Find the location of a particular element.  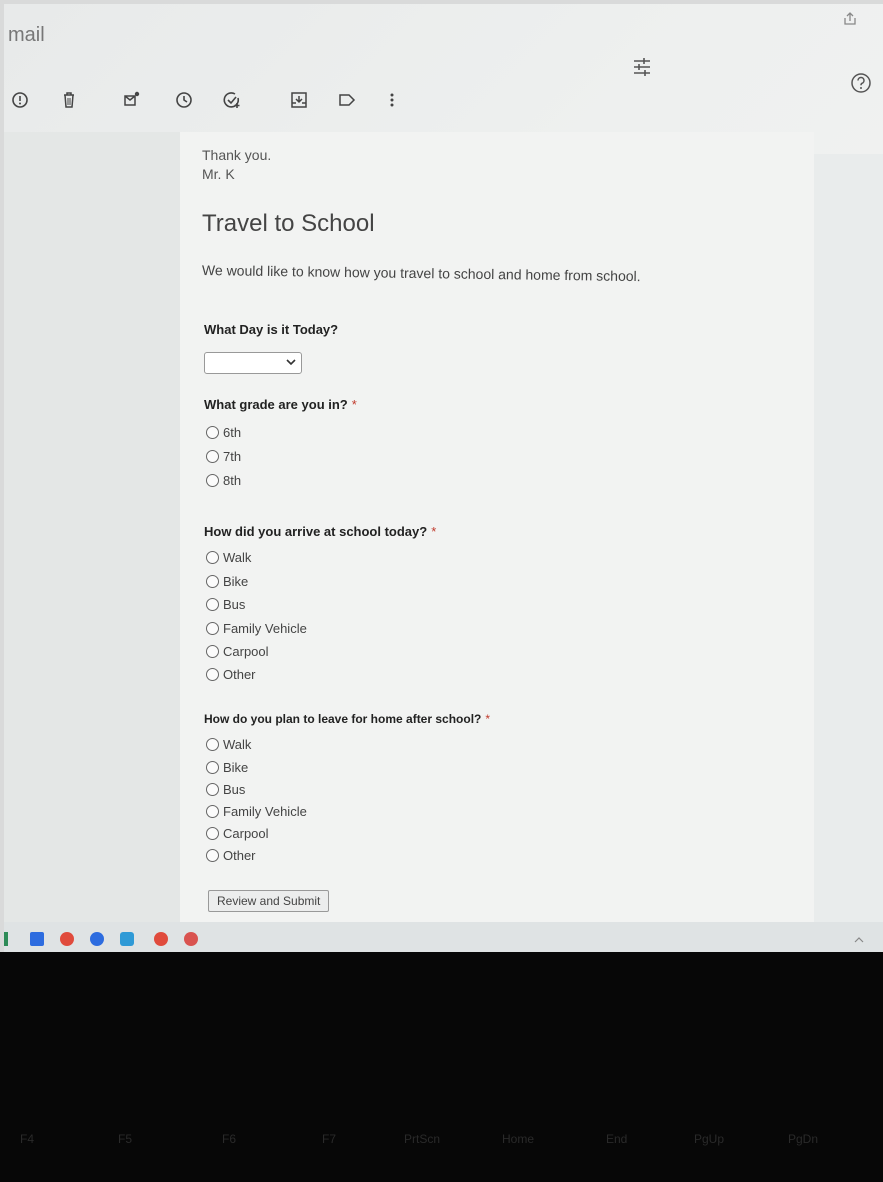

right-pane is located at coordinates (848, 538).